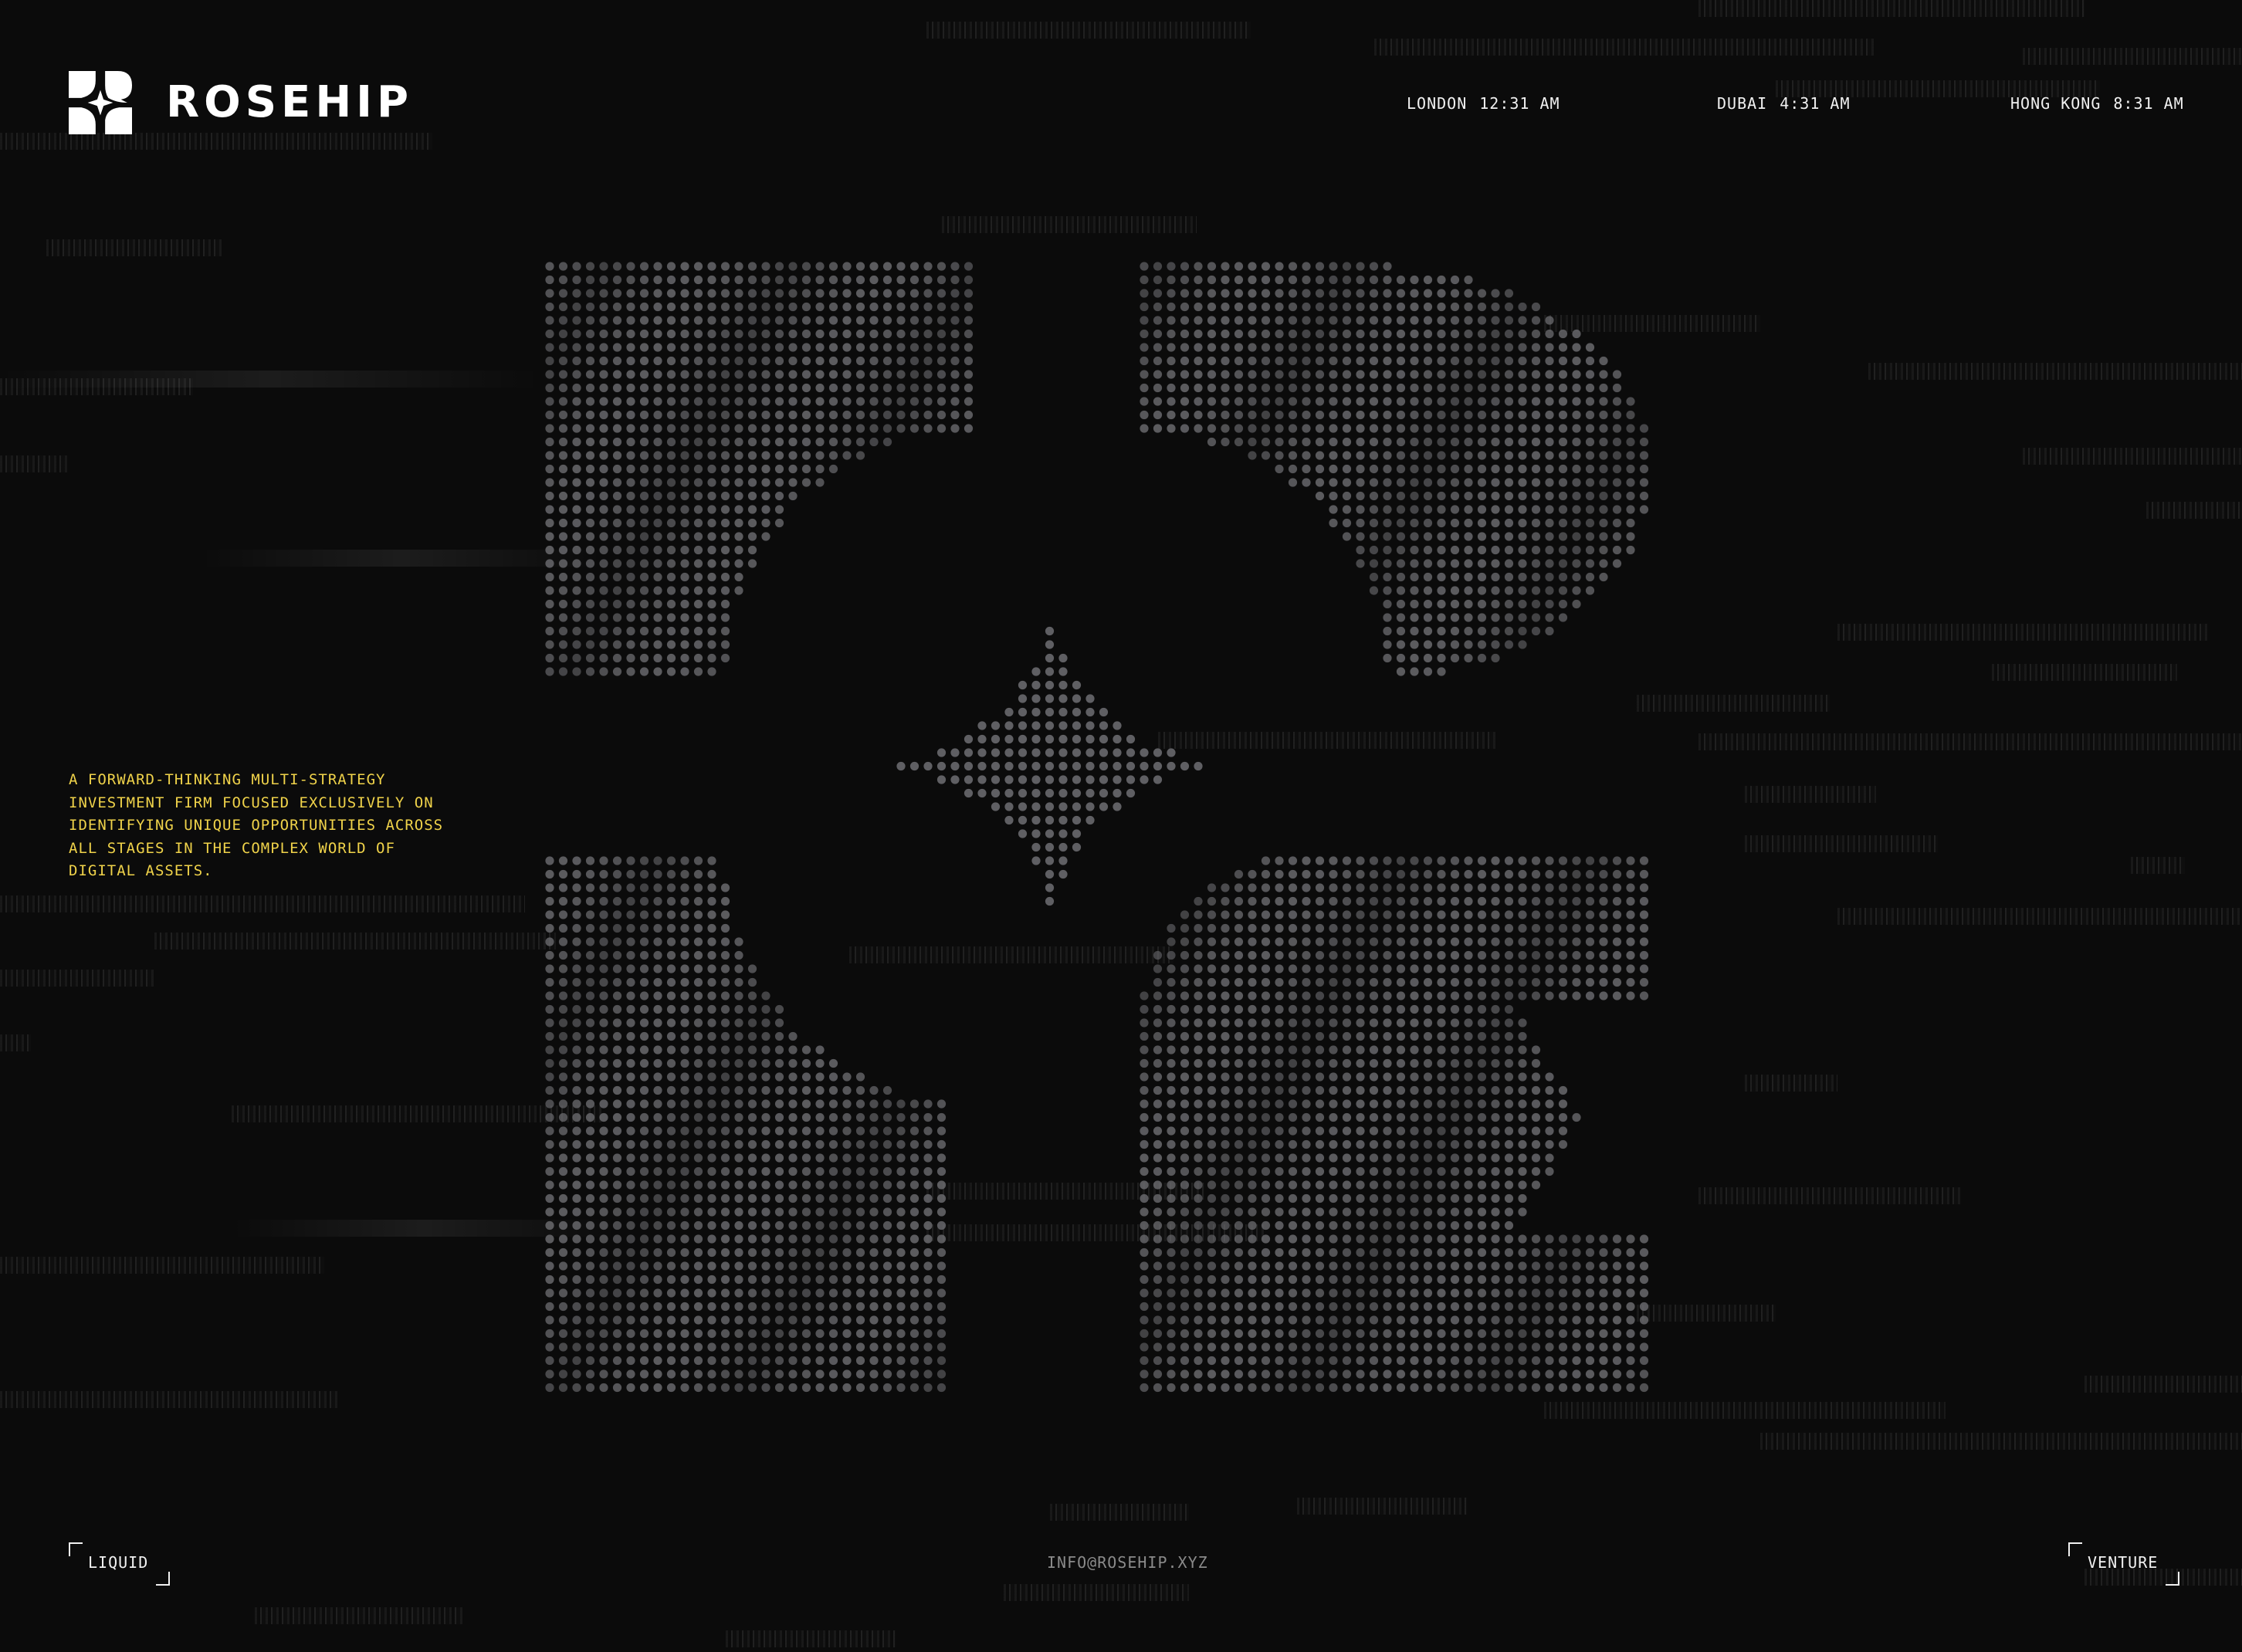  What do you see at coordinates (100, 103) in the screenshot?
I see `rosehip-star-logo-icon` at bounding box center [100, 103].